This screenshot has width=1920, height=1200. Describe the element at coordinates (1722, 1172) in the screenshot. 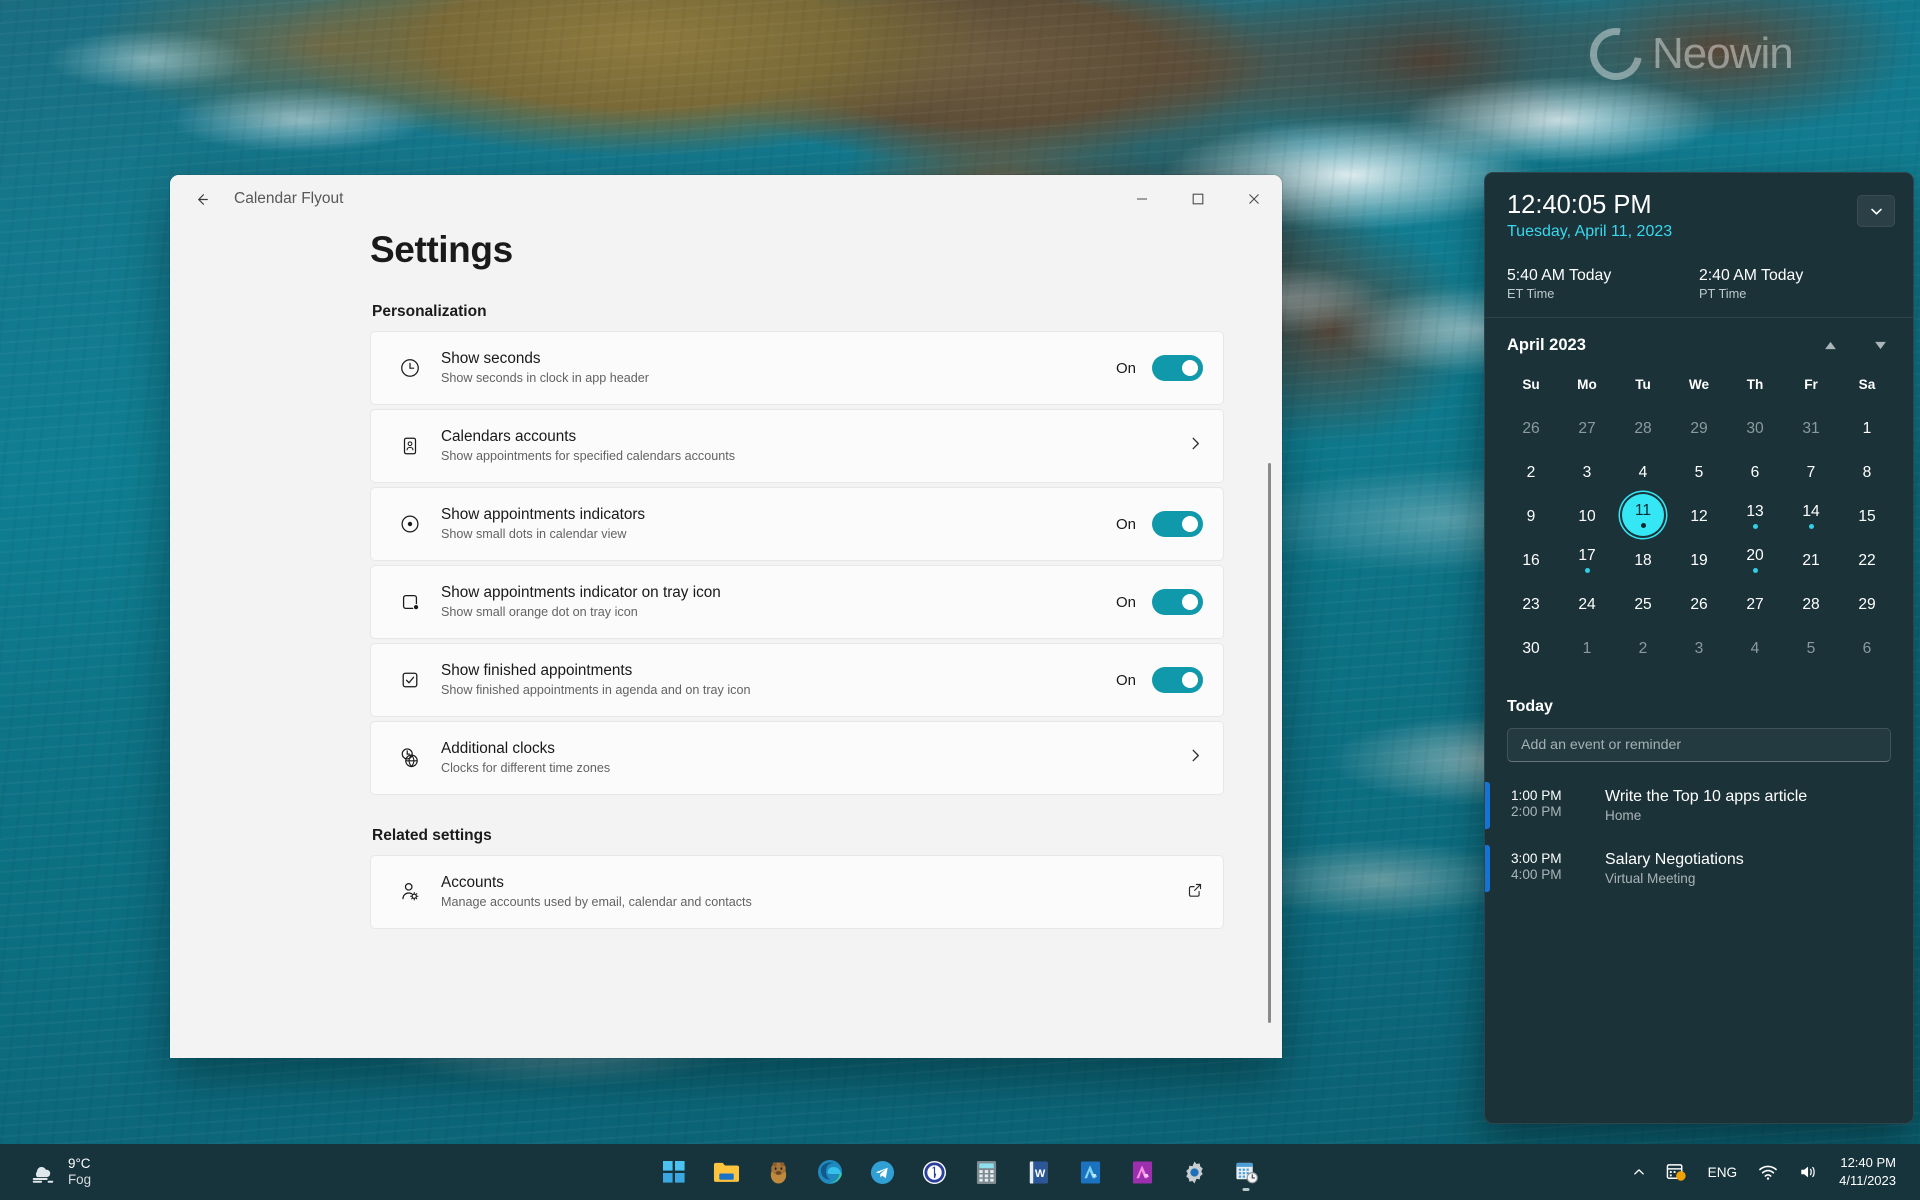

I see `tray-language-button: ENG` at that location.